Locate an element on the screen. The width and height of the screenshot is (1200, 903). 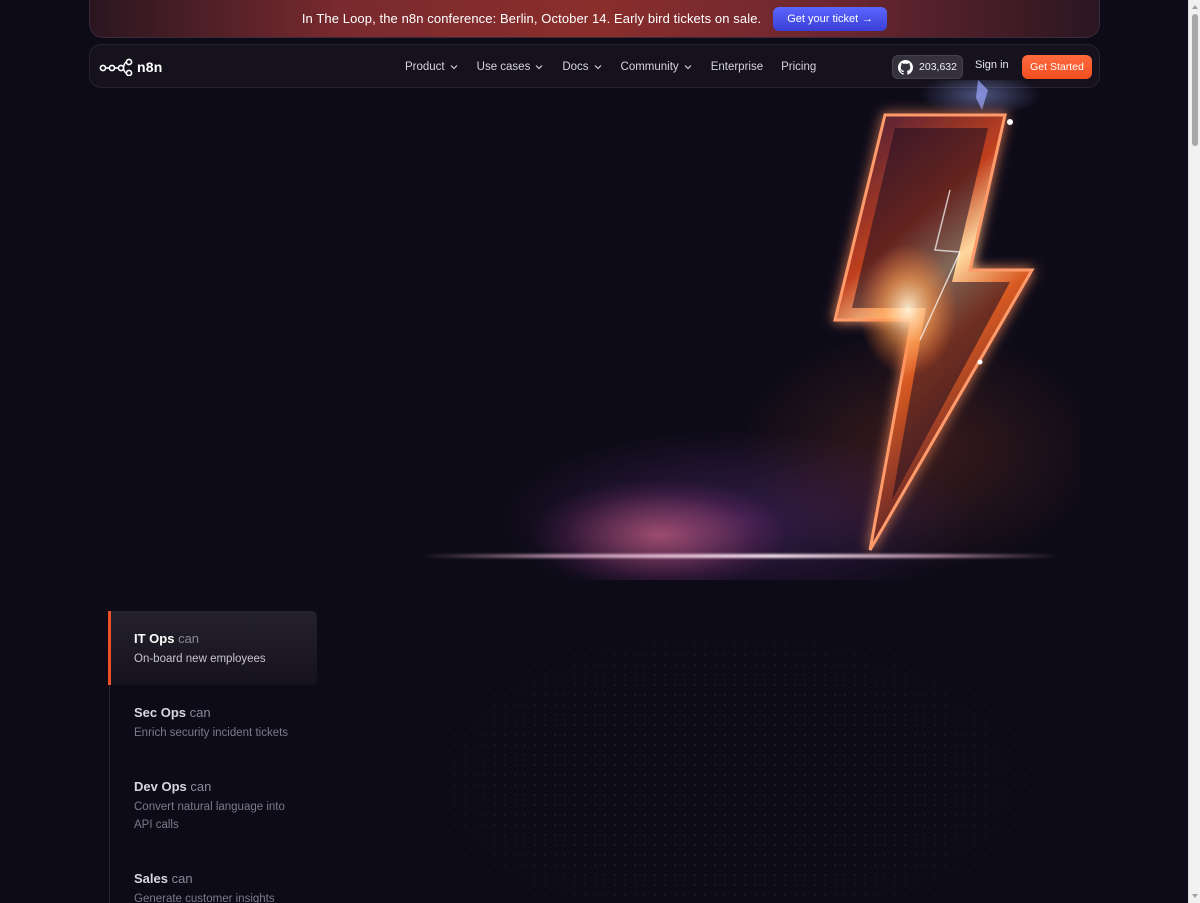
nav-use-cases-label: Use cases is located at coordinates (503, 67).